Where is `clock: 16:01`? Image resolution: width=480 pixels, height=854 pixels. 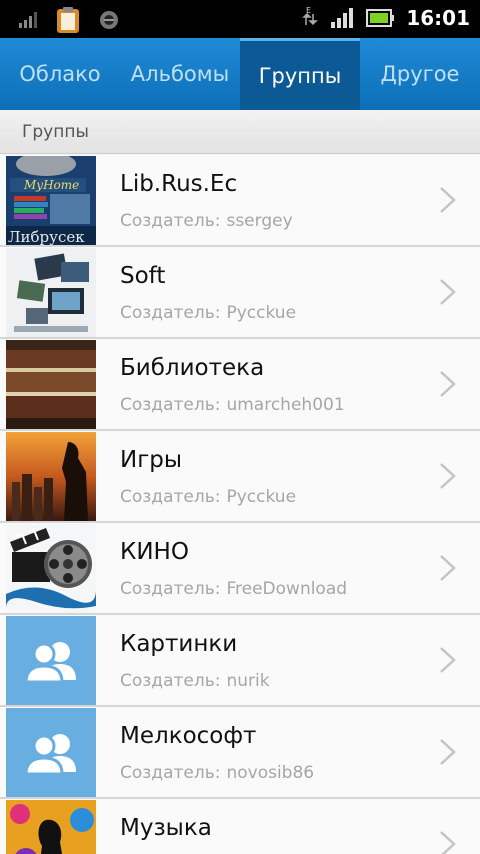 clock: 16:01 is located at coordinates (438, 18).